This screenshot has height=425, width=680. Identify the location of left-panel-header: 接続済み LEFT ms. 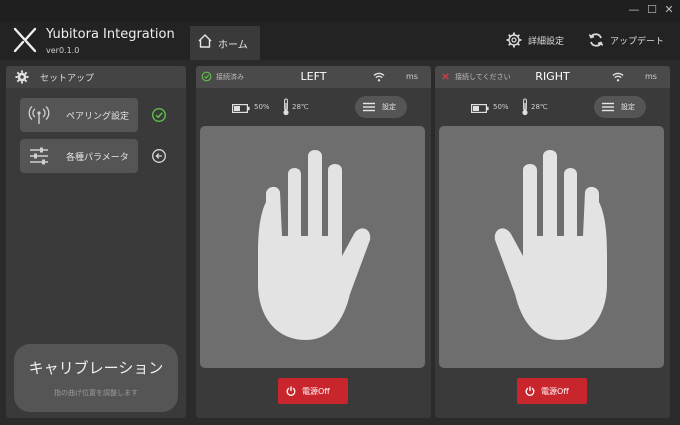
(313, 77).